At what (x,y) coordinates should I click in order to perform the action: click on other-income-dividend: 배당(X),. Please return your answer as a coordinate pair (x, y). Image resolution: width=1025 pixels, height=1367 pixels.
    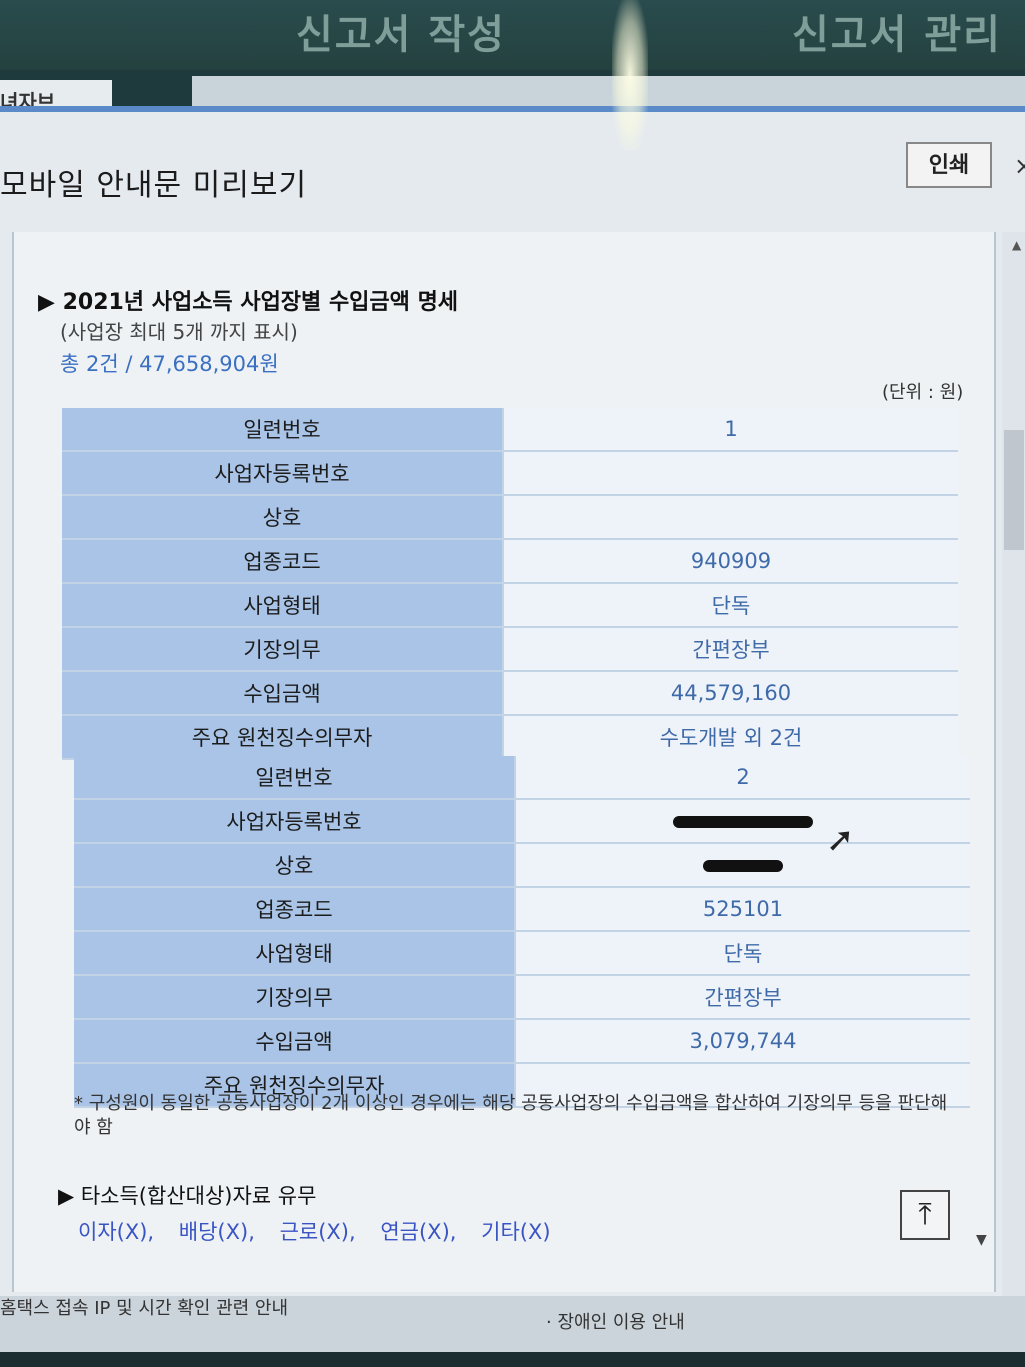
    Looking at the image, I should click on (217, 1232).